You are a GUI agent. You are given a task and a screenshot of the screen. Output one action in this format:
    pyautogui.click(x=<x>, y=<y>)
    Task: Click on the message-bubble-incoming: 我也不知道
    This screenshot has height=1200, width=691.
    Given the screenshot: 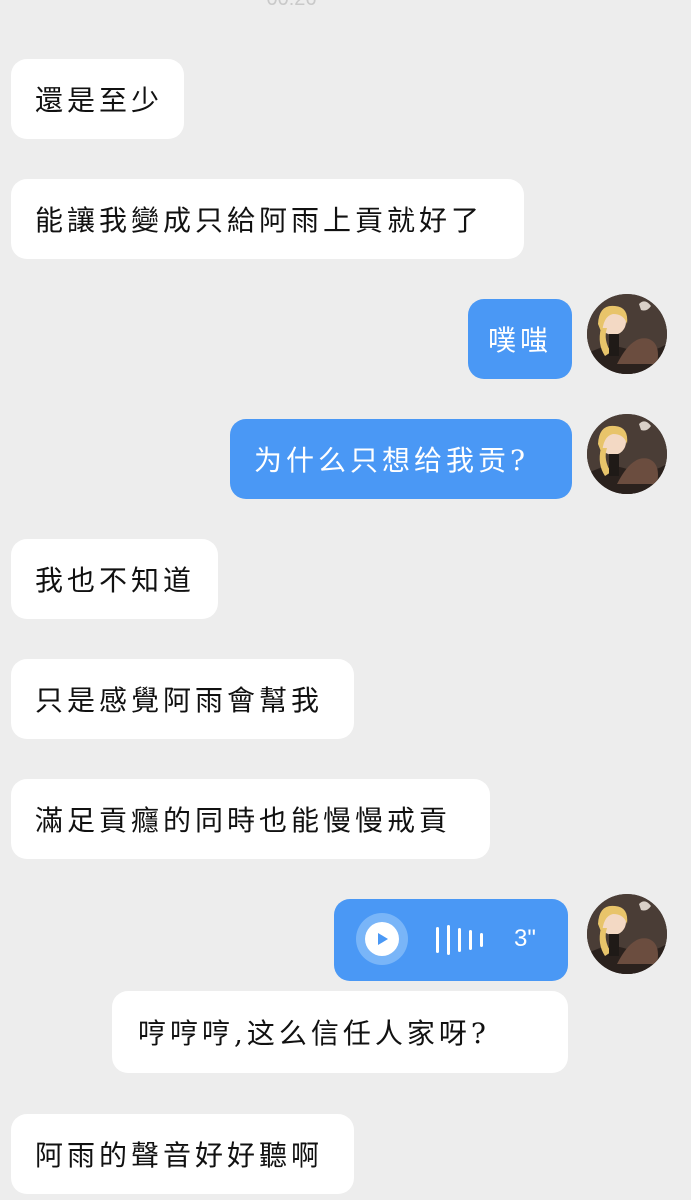 What is the action you would take?
    pyautogui.click(x=114, y=579)
    